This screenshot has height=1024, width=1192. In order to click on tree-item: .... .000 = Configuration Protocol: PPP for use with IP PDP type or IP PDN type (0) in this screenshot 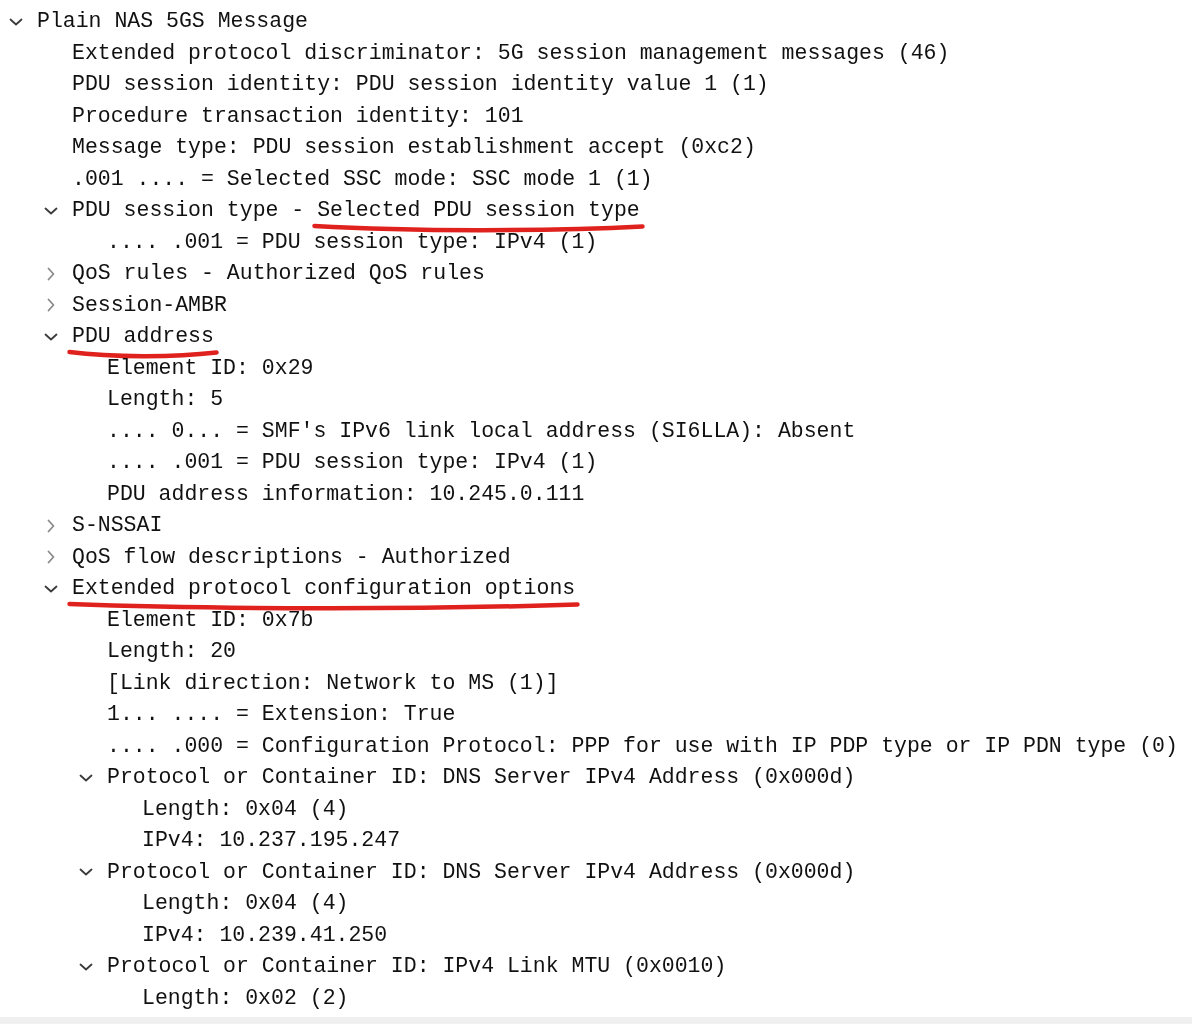, I will do `click(642, 746)`.